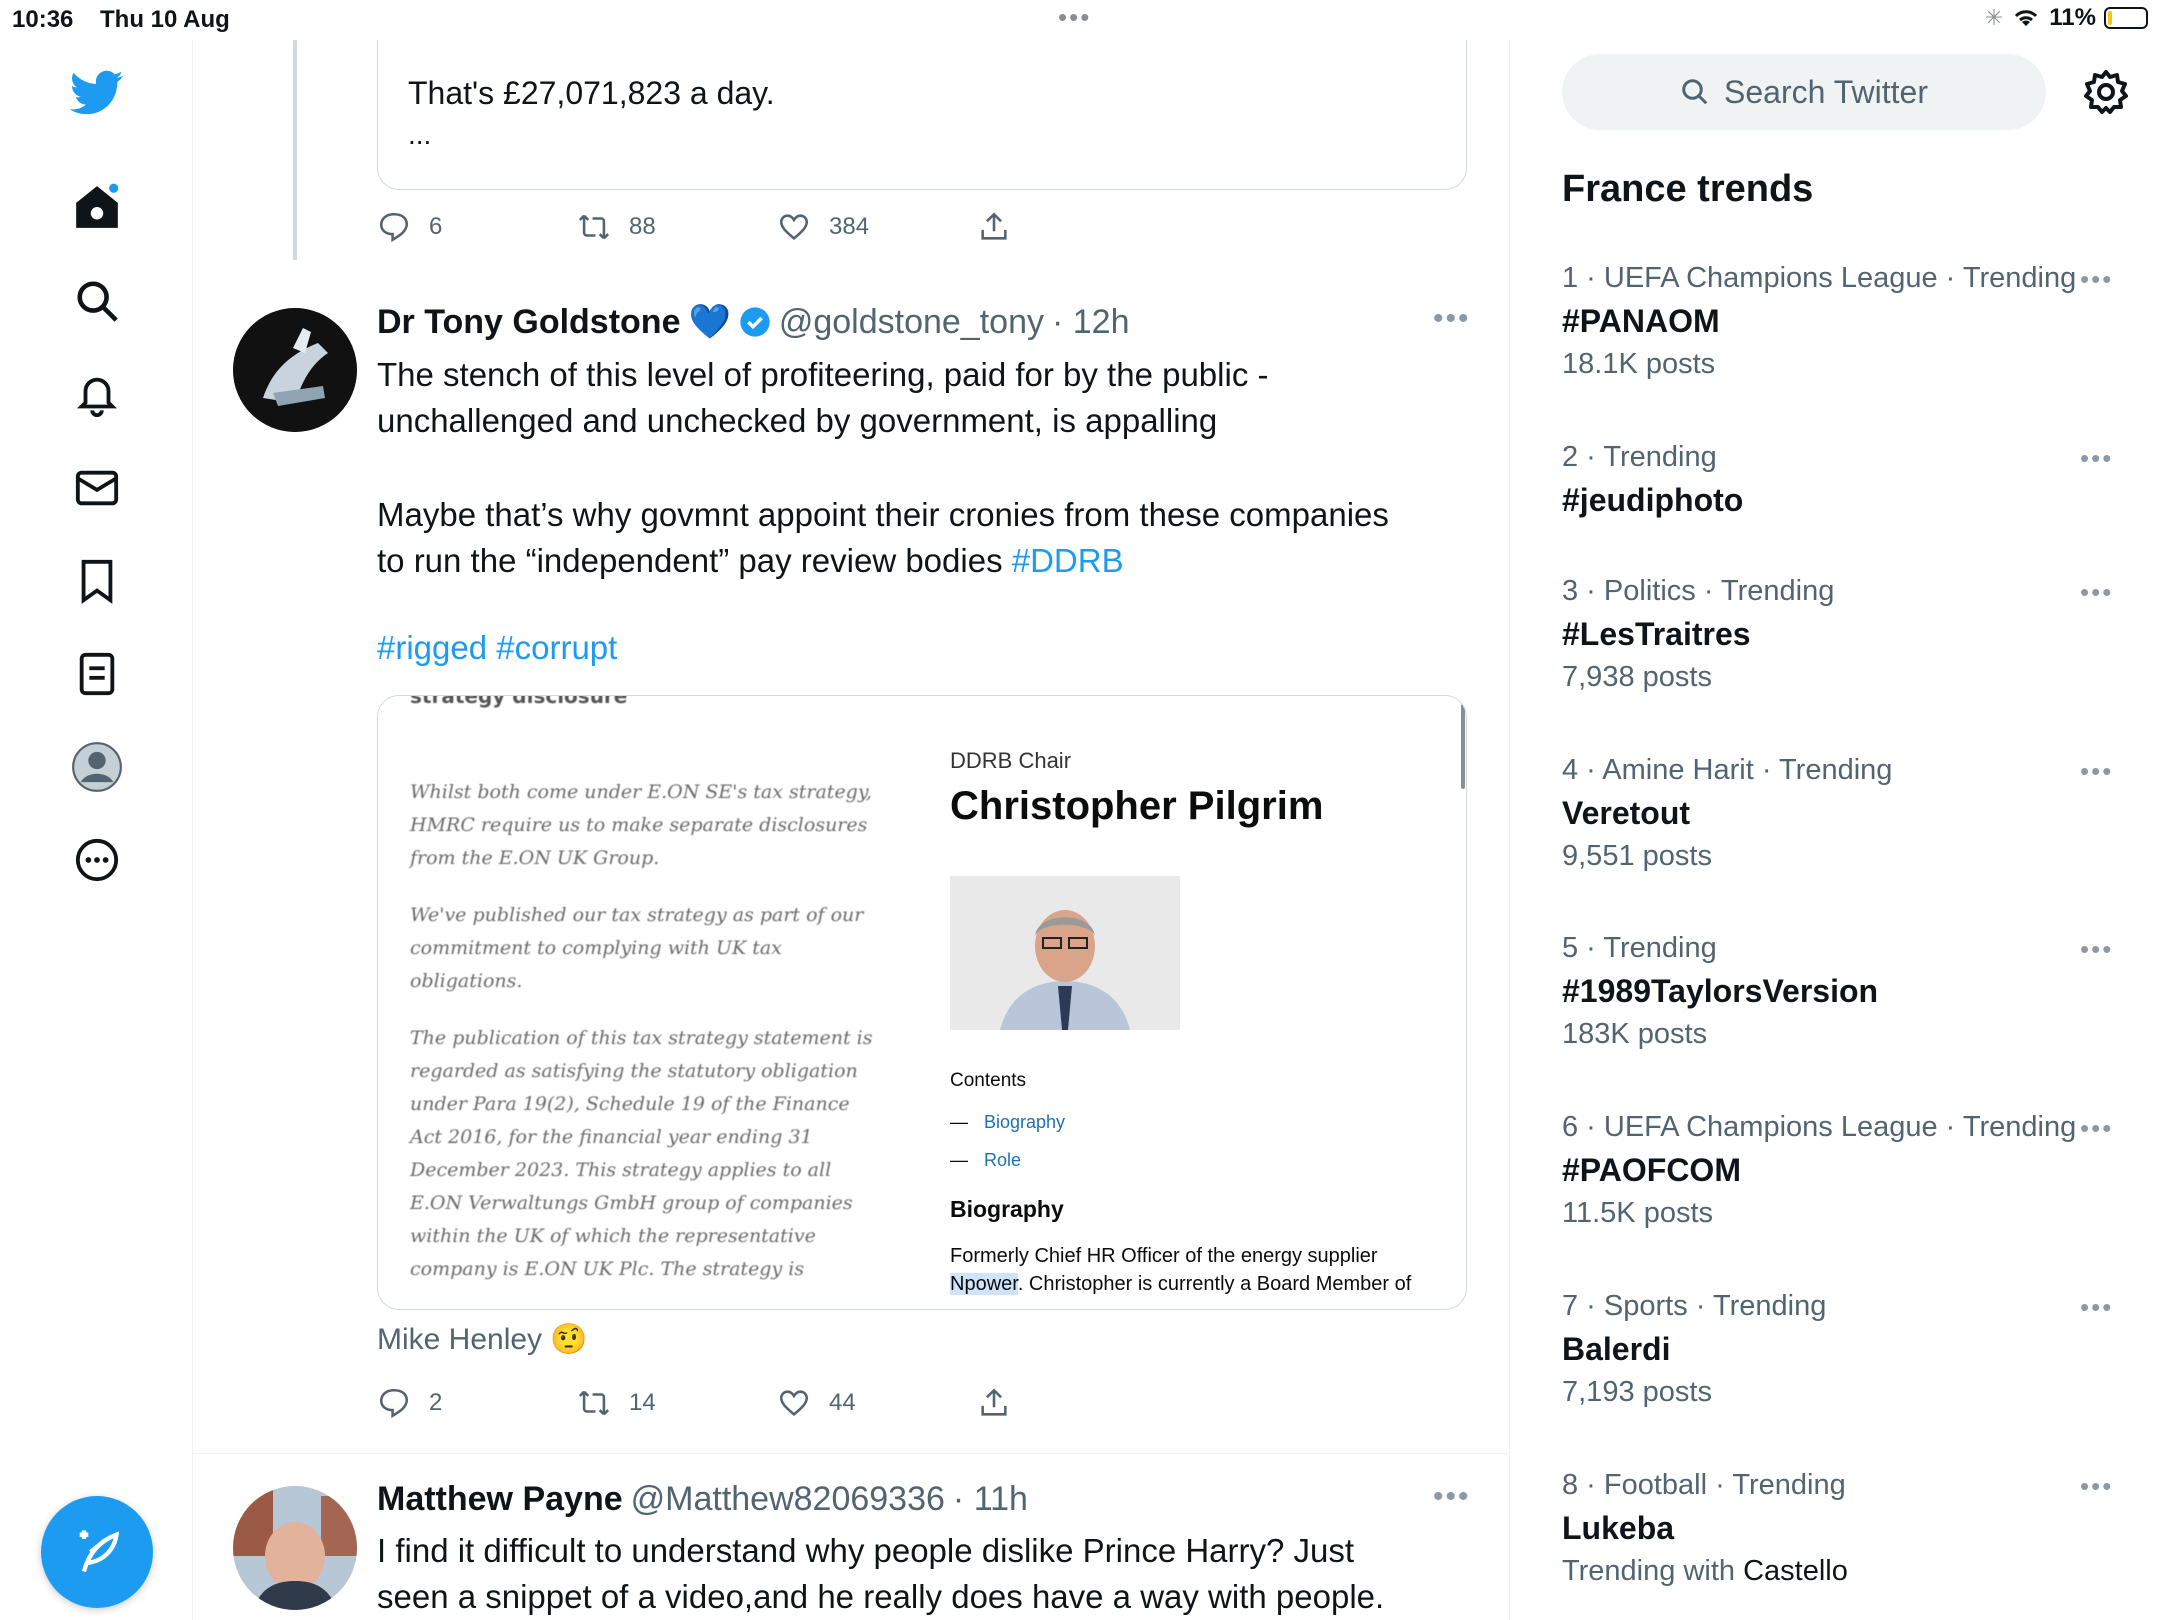 The image size is (2160, 1620). What do you see at coordinates (2106, 92) in the screenshot?
I see `settings-gear-icon` at bounding box center [2106, 92].